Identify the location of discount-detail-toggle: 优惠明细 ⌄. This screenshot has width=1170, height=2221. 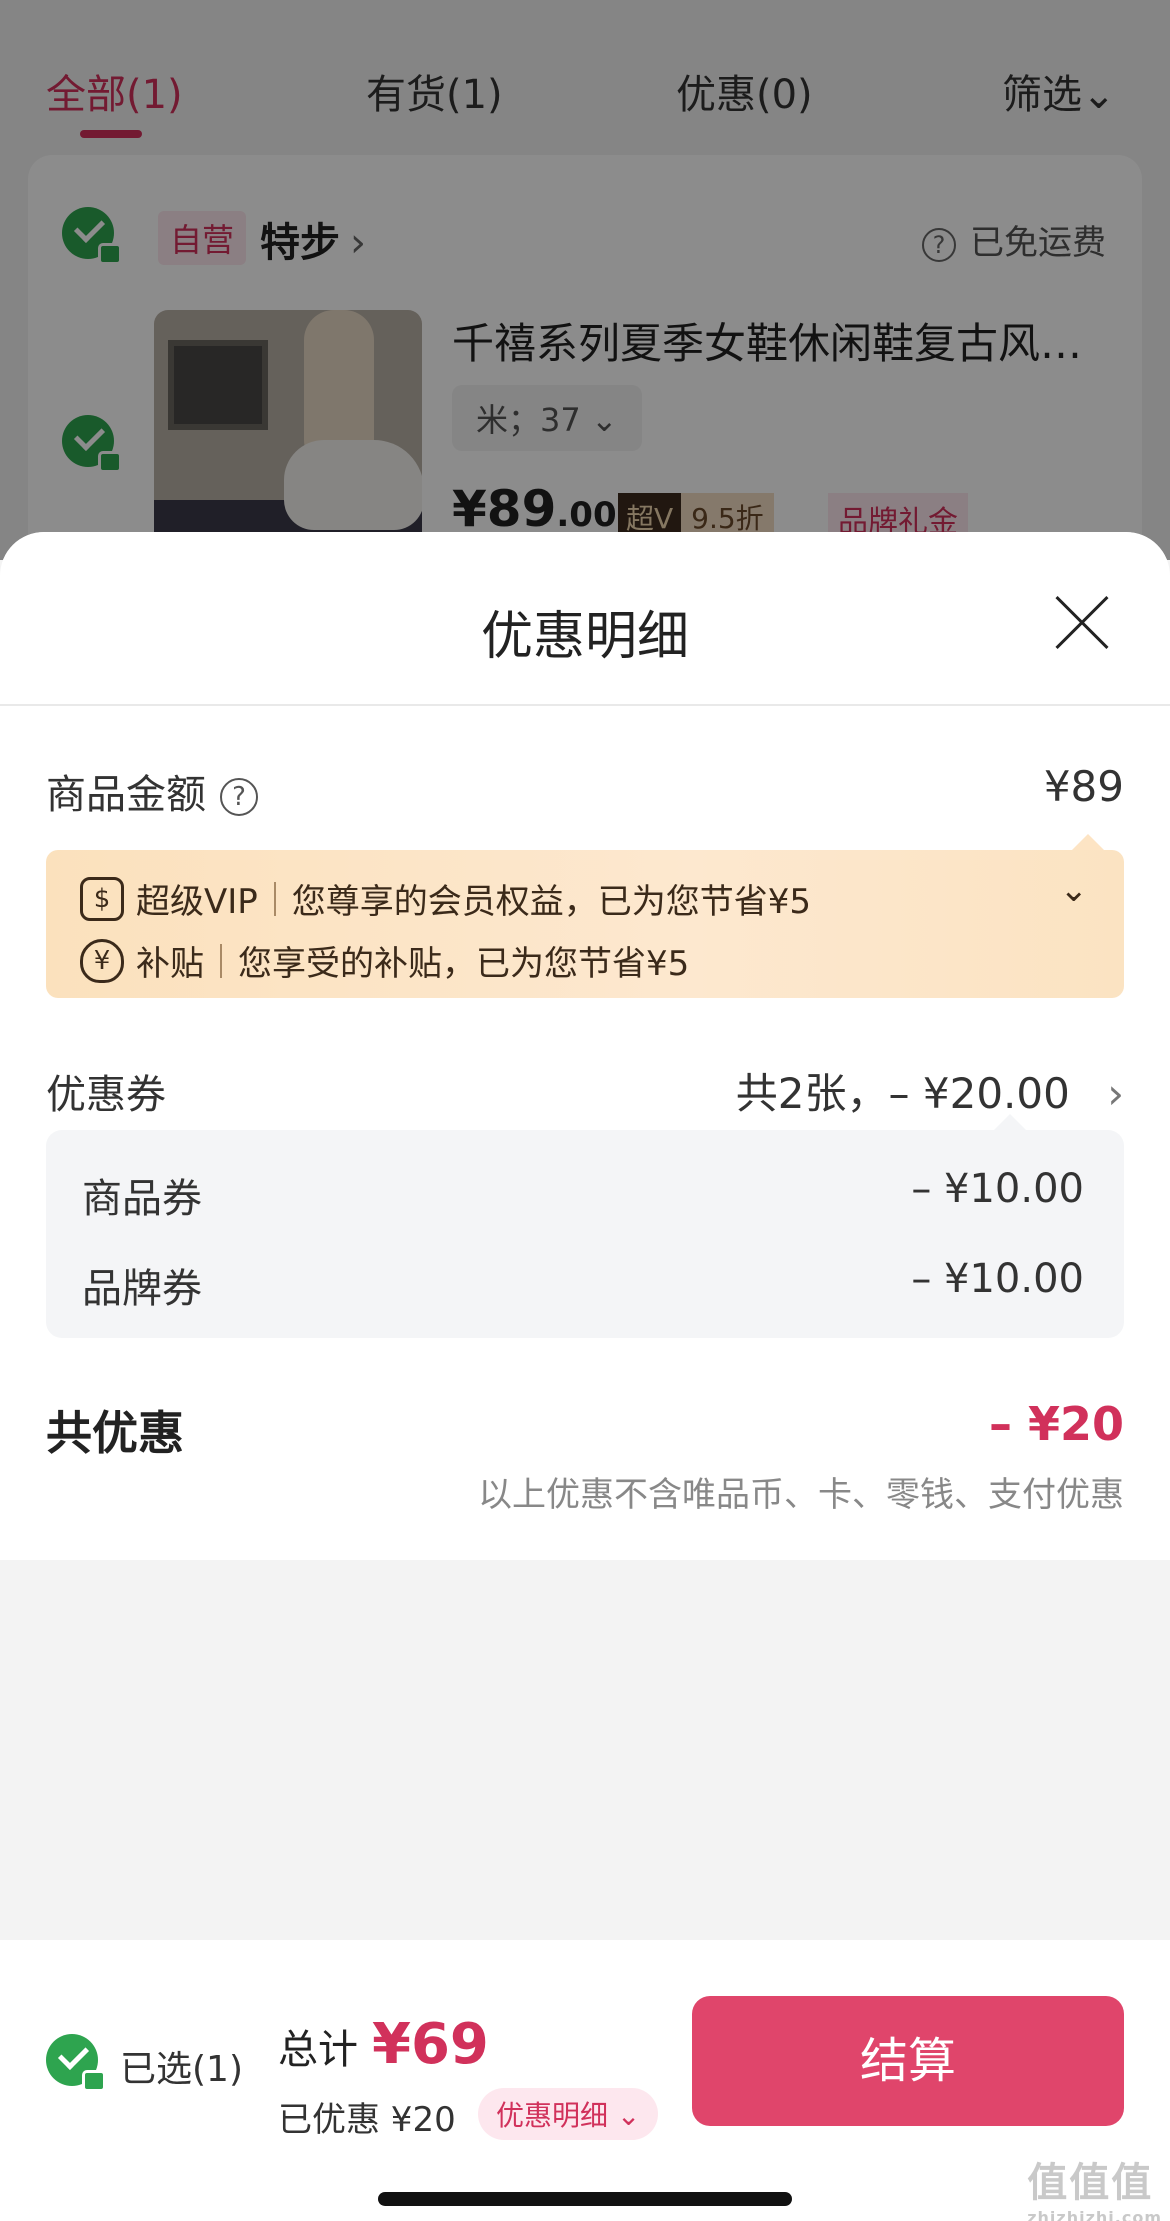
(568, 2114).